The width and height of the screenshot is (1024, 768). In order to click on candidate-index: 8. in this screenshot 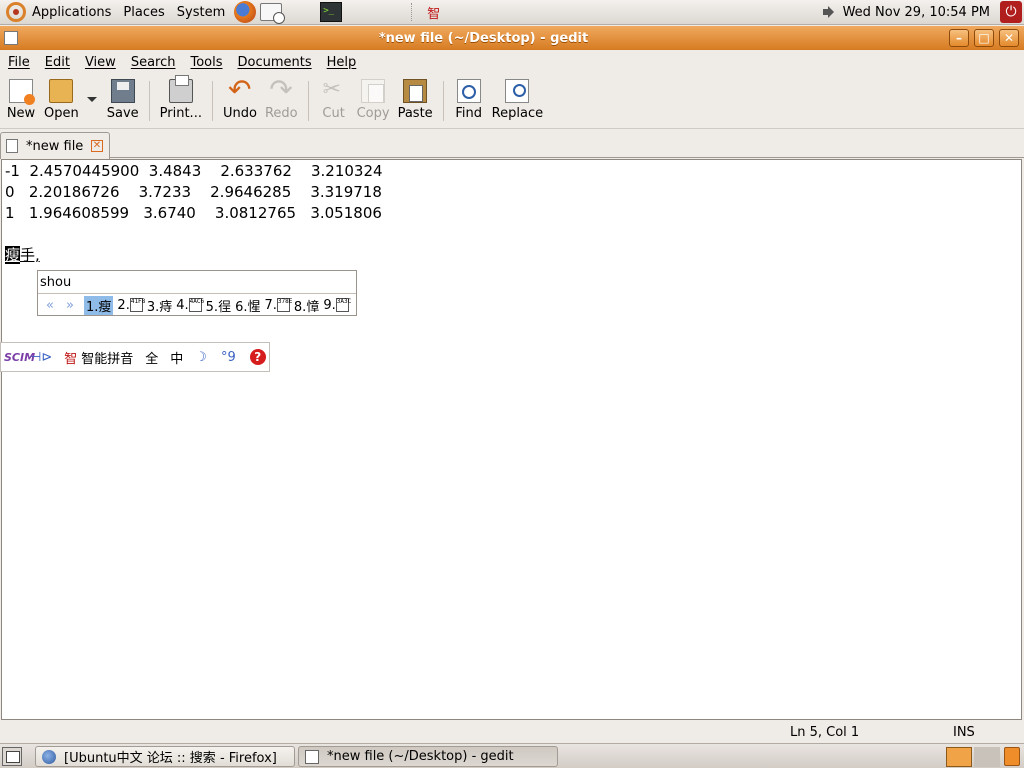, I will do `click(300, 307)`.